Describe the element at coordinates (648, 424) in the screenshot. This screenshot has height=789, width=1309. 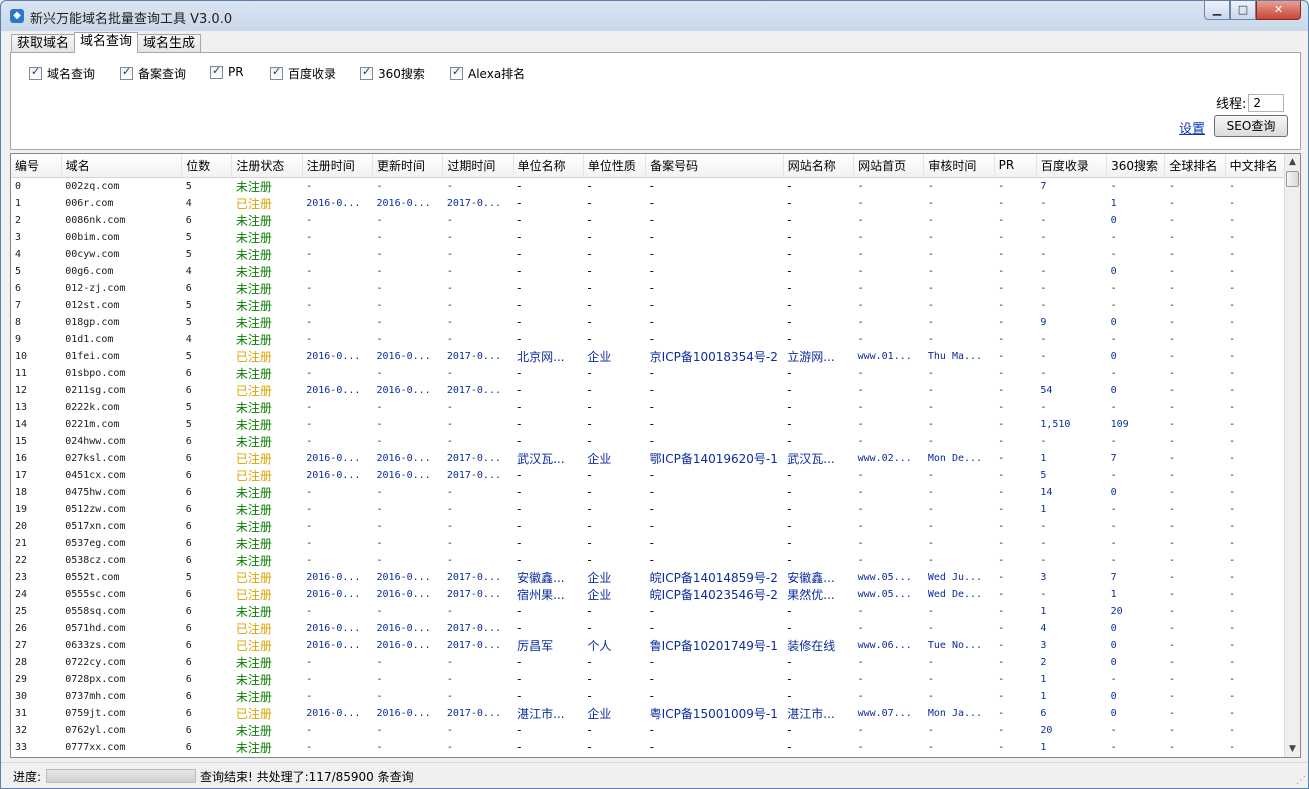
I see `table-row: 14 0221m.com 5 未注册 - - - - - - - - - - 1,510 109 - -` at that location.